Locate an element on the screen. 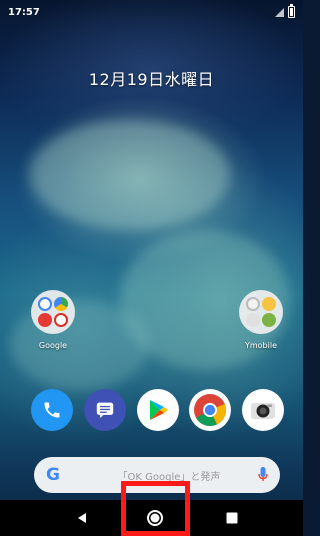 The height and width of the screenshot is (536, 320). status-time: 17:57 is located at coordinates (24, 12).